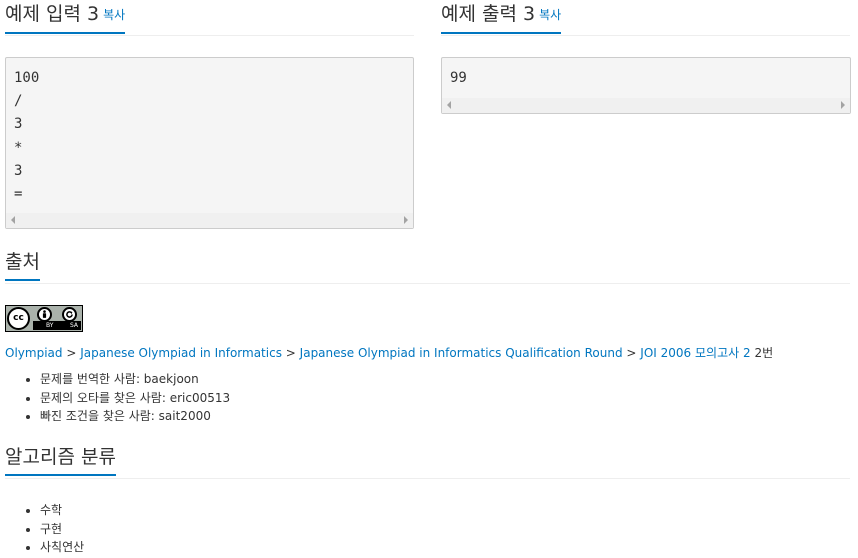 This screenshot has width=858, height=558. Describe the element at coordinates (22, 266) in the screenshot. I see `source-title: 출처` at that location.